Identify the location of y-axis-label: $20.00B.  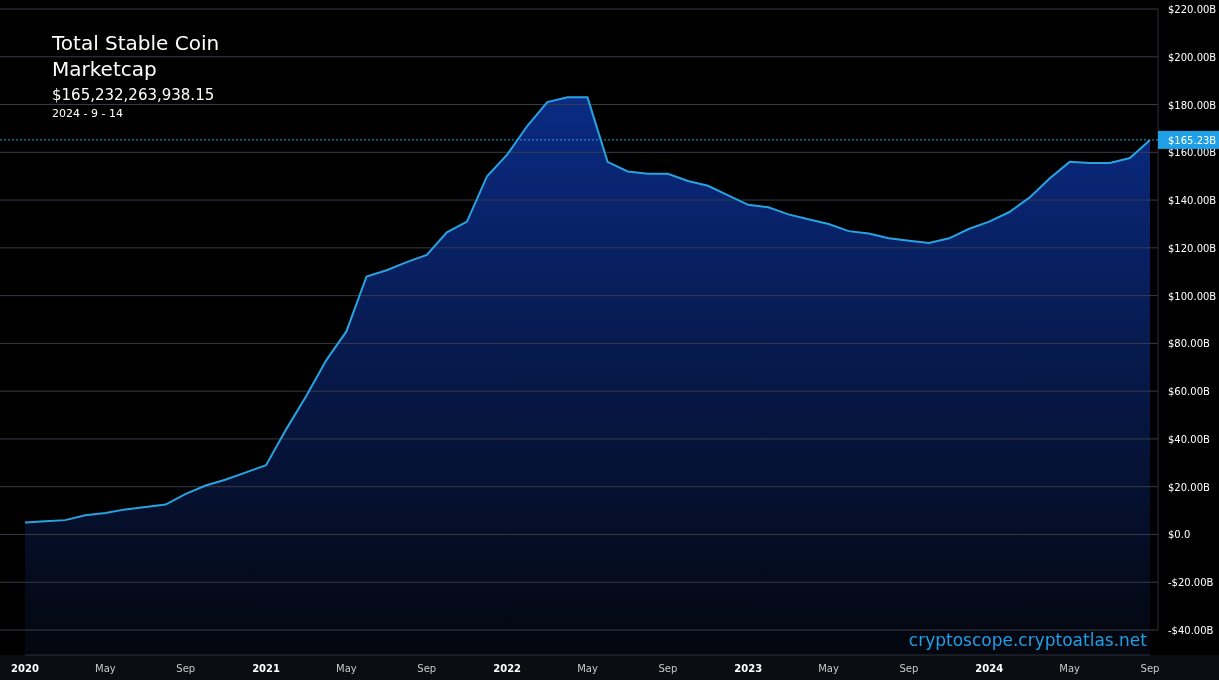
(1189, 487).